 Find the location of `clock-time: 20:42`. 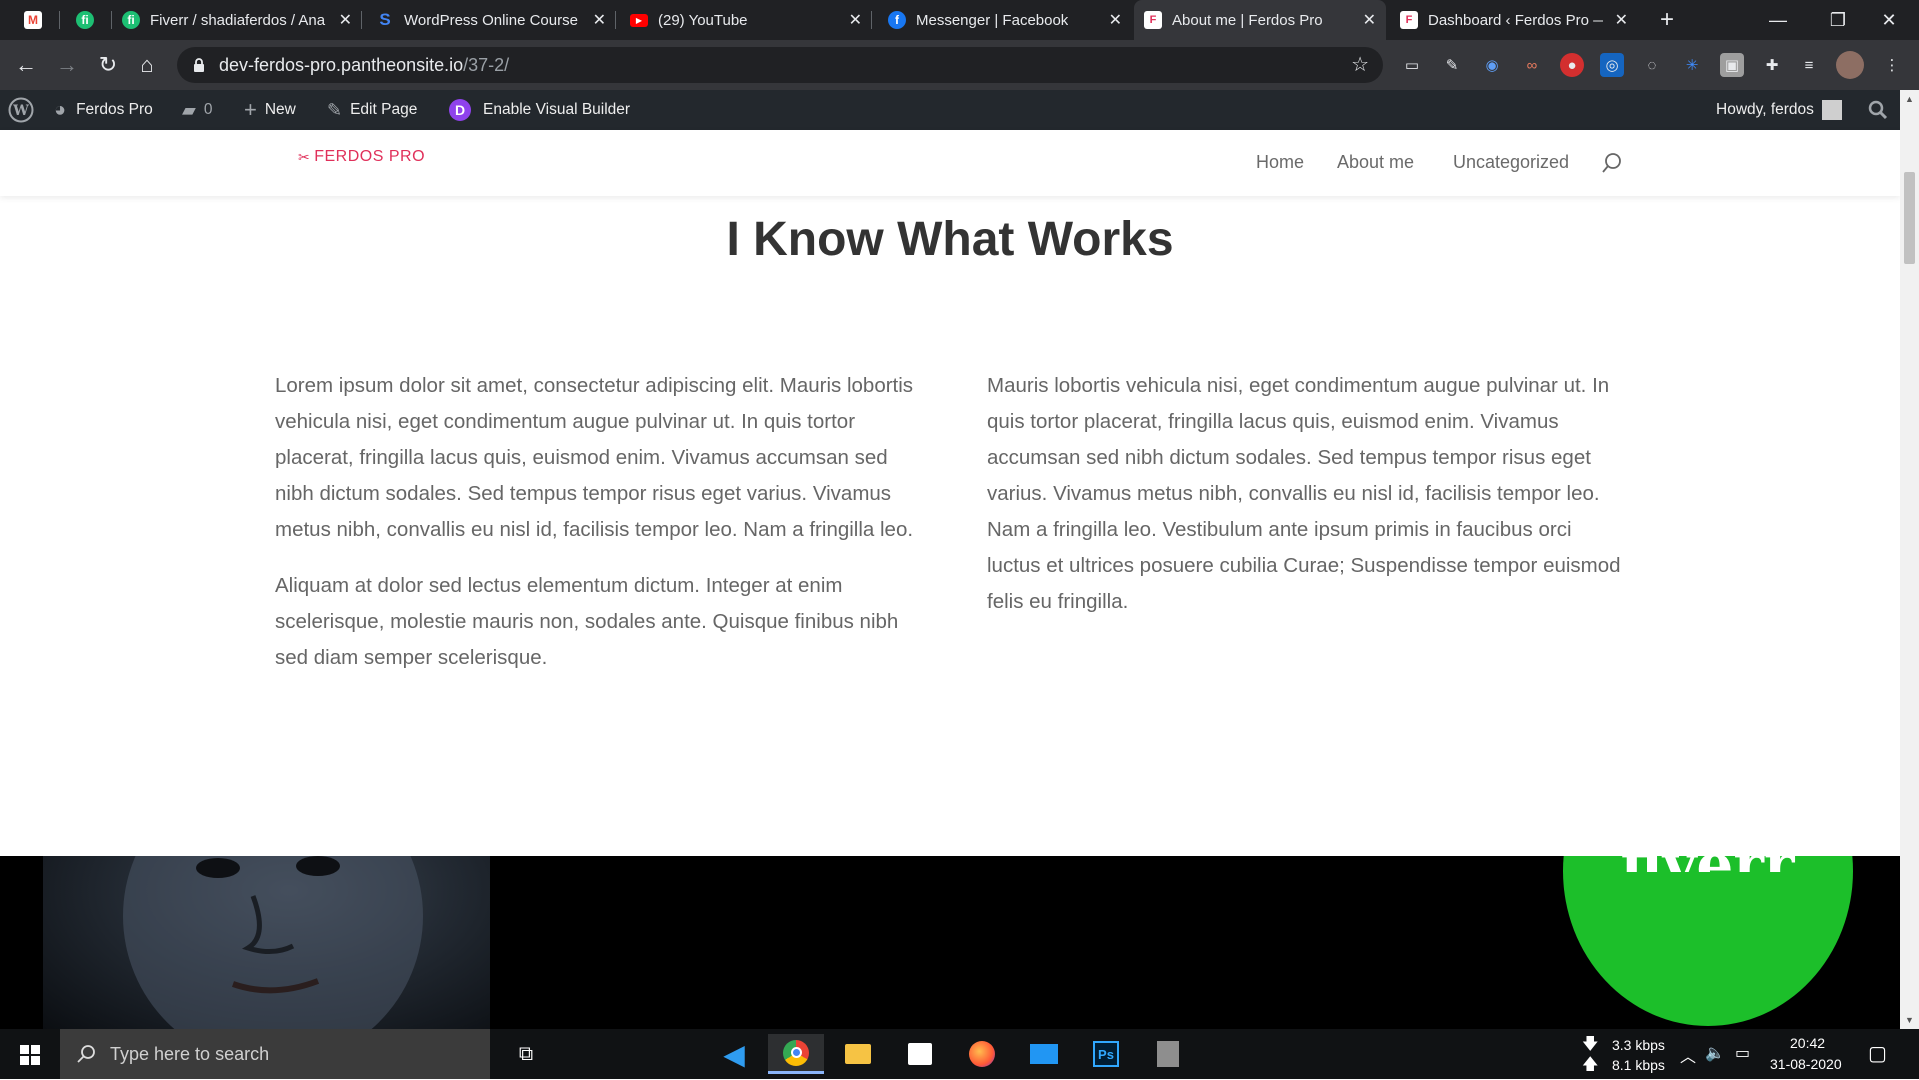

clock-time: 20:42 is located at coordinates (1807, 1043).